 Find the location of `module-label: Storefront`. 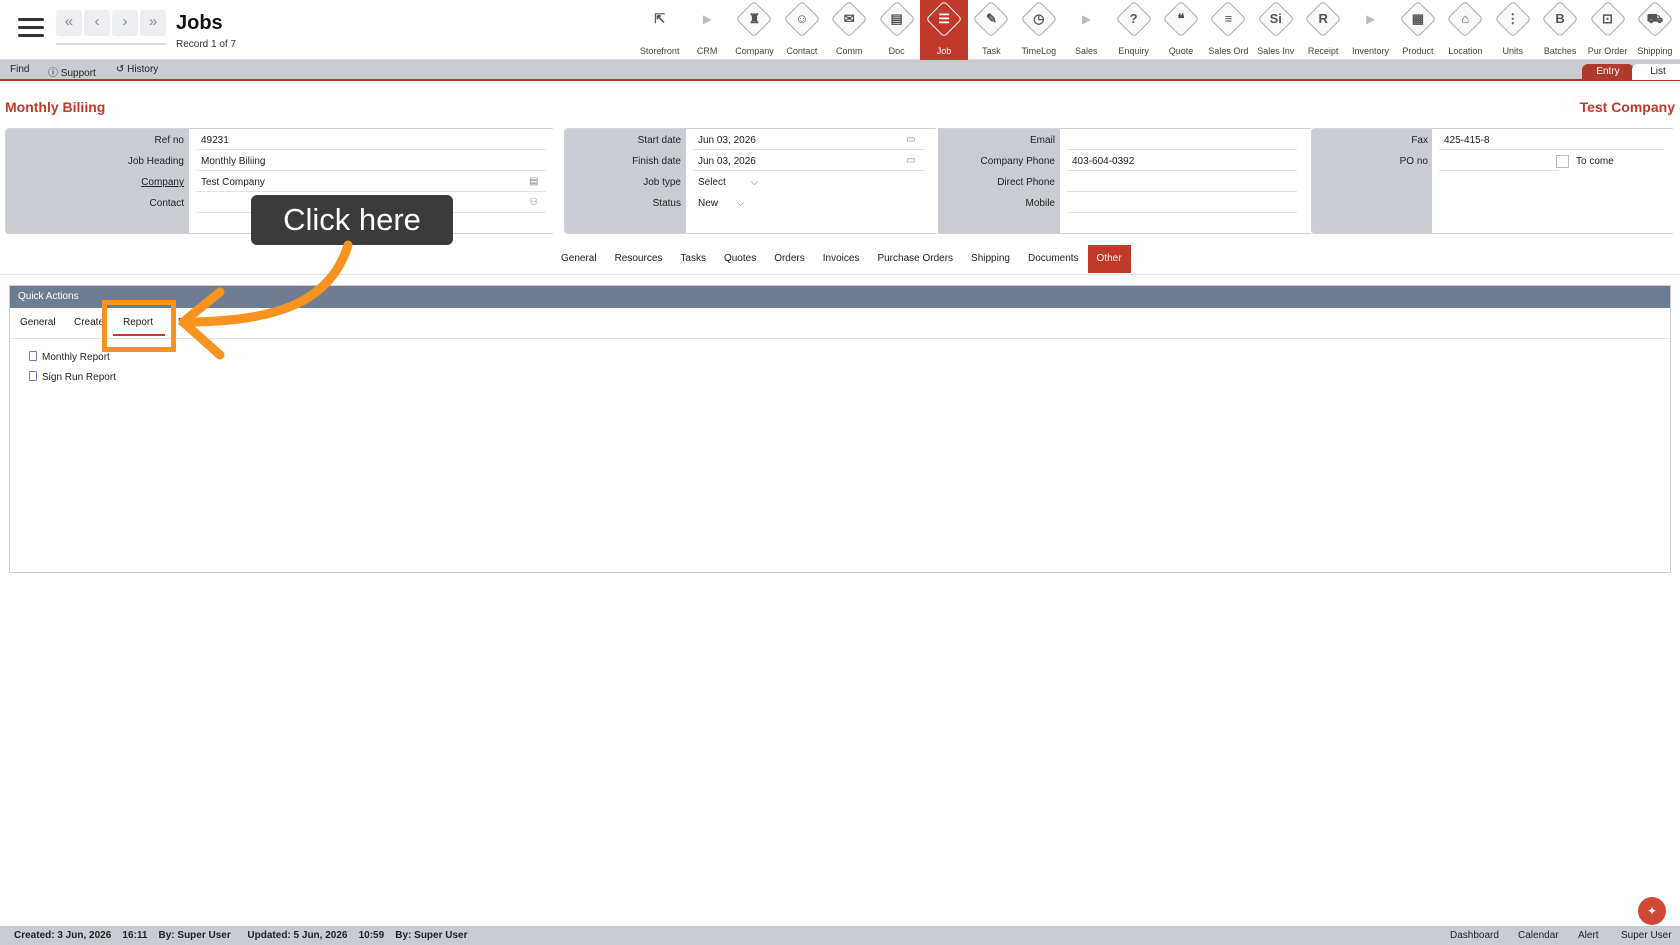

module-label: Storefront is located at coordinates (659, 51).